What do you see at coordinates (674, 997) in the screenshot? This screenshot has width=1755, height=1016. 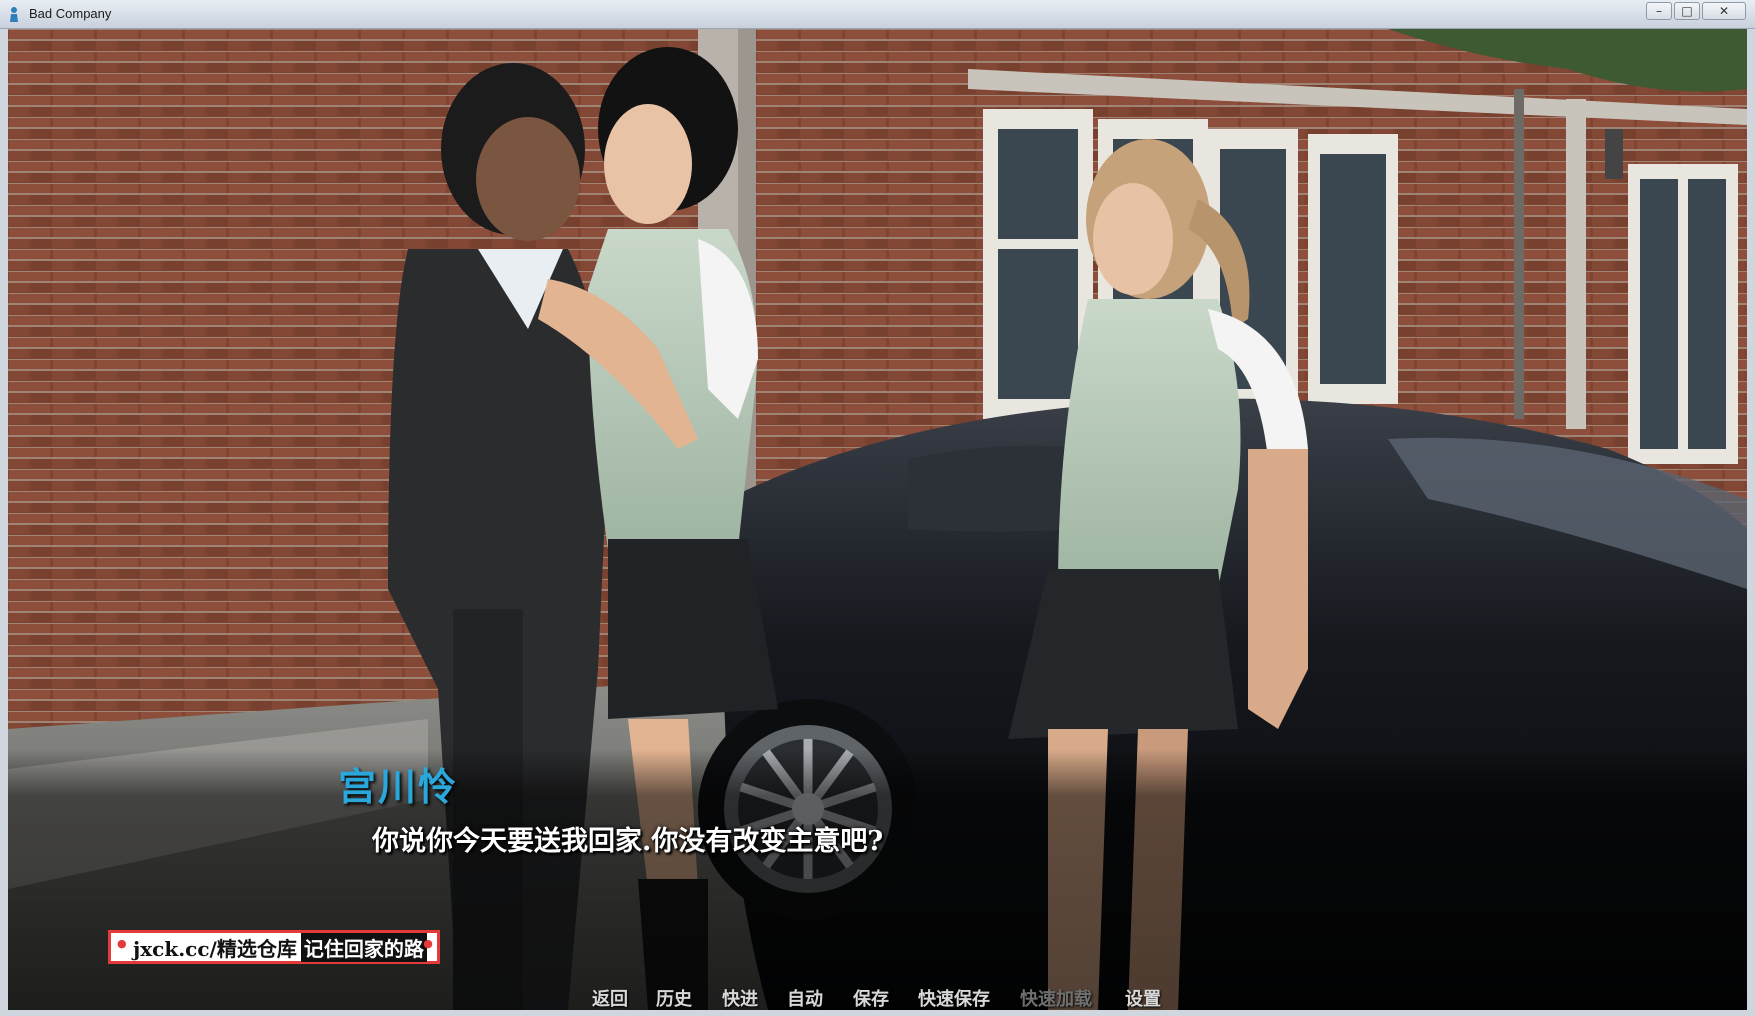 I see `quick-menu-history: 历史` at bounding box center [674, 997].